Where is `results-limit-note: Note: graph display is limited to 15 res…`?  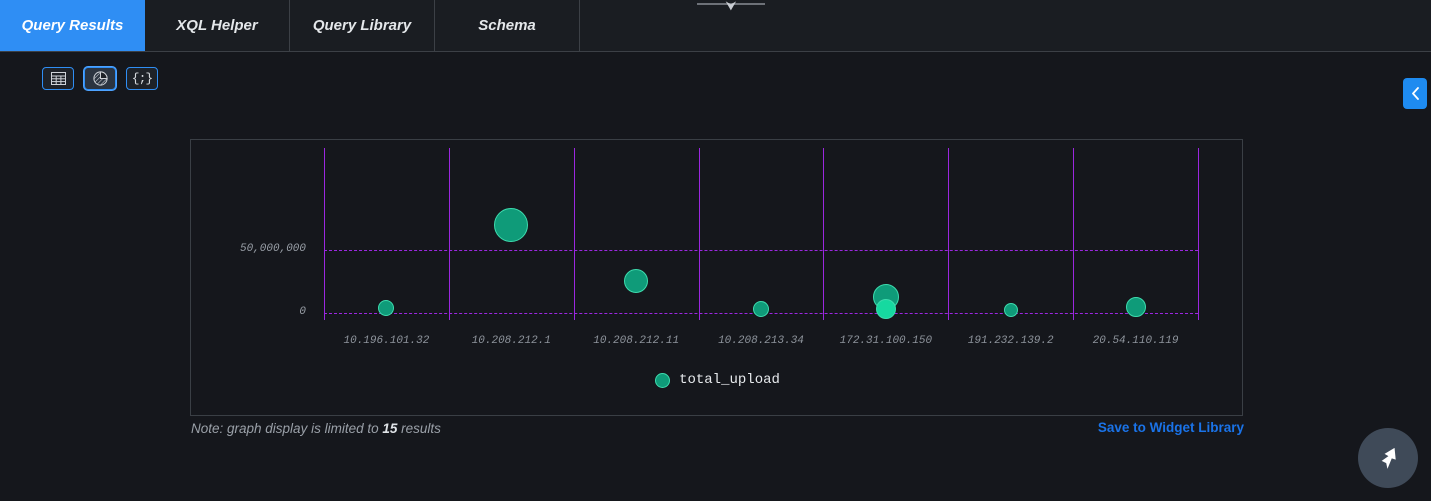
results-limit-note: Note: graph display is limited to 15 res… is located at coordinates (316, 428).